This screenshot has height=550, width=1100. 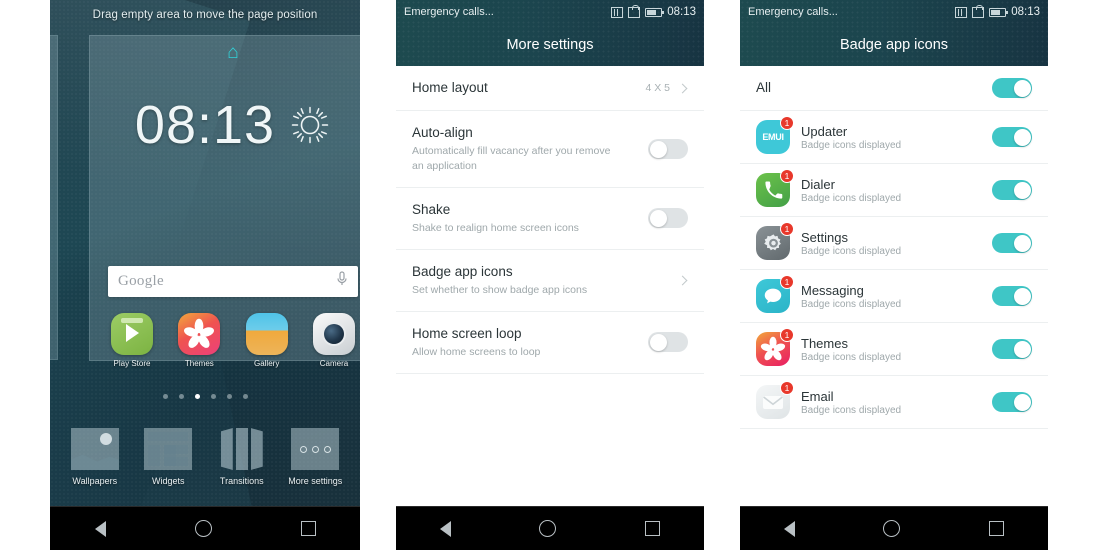 I want to click on row-subtitle: Shake to realign home screen icons, so click(x=495, y=228).